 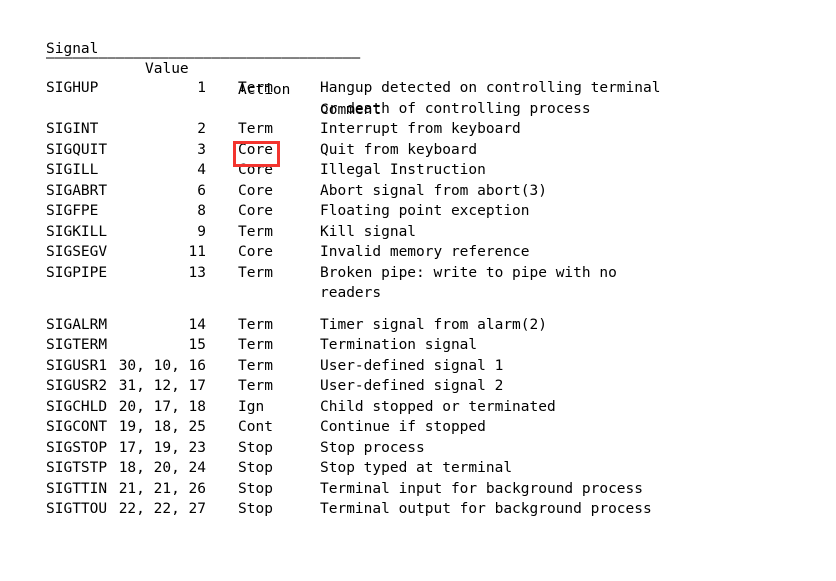 I want to click on cell-comment: Broken pipe: write to pipe with no, so click(x=468, y=272).